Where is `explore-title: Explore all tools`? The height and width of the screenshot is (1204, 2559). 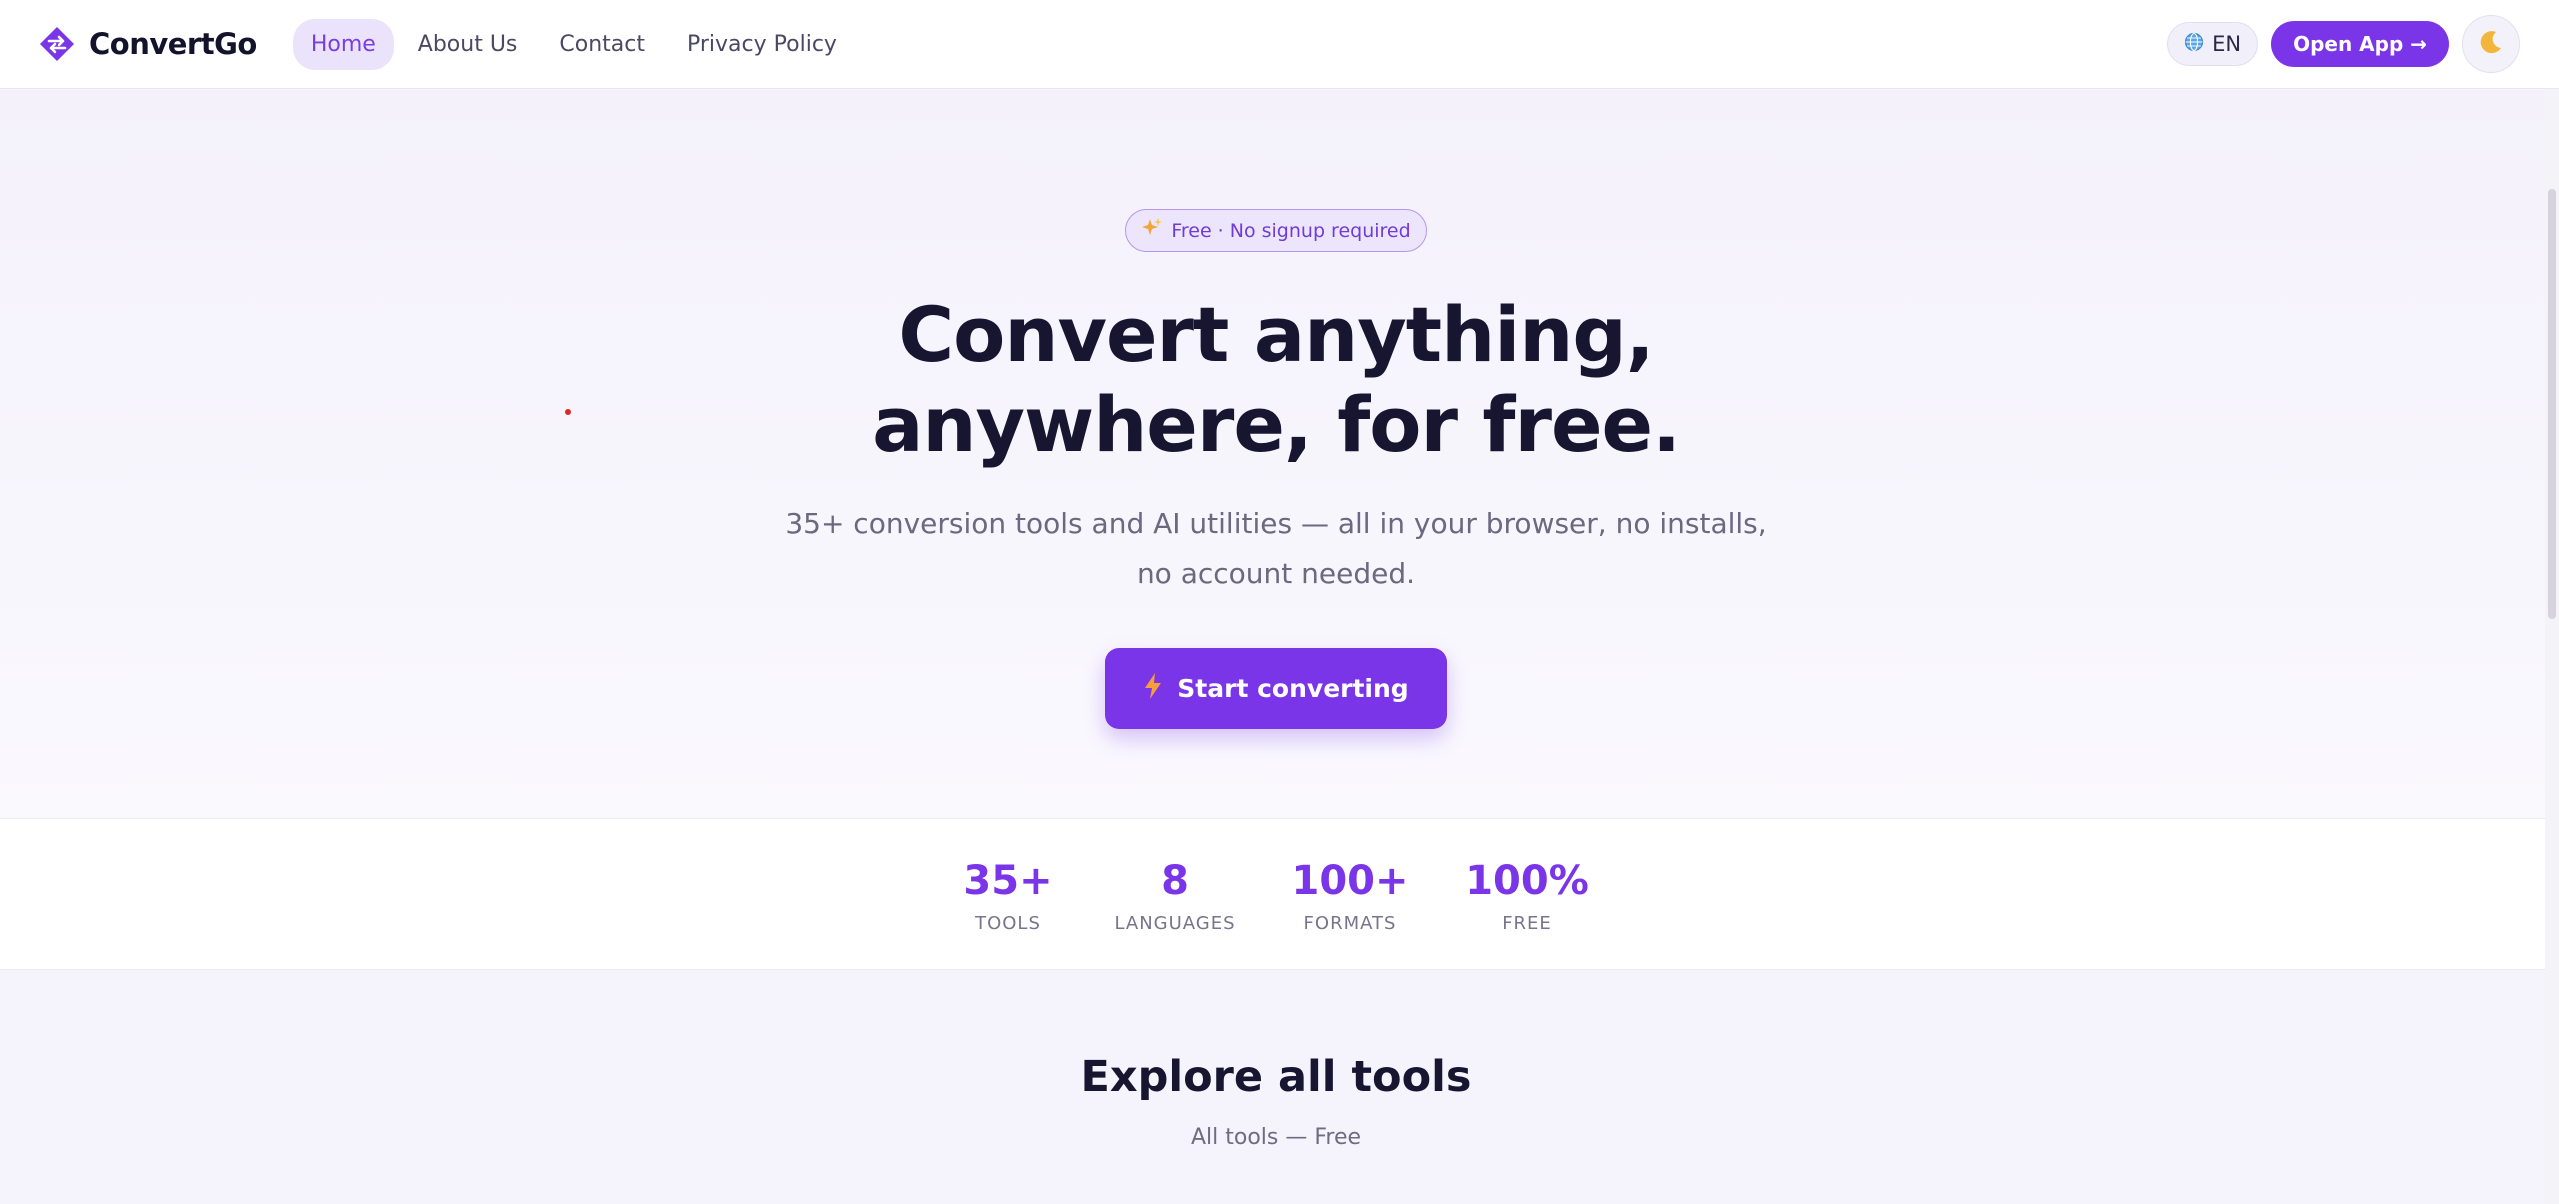 explore-title: Explore all tools is located at coordinates (1276, 1077).